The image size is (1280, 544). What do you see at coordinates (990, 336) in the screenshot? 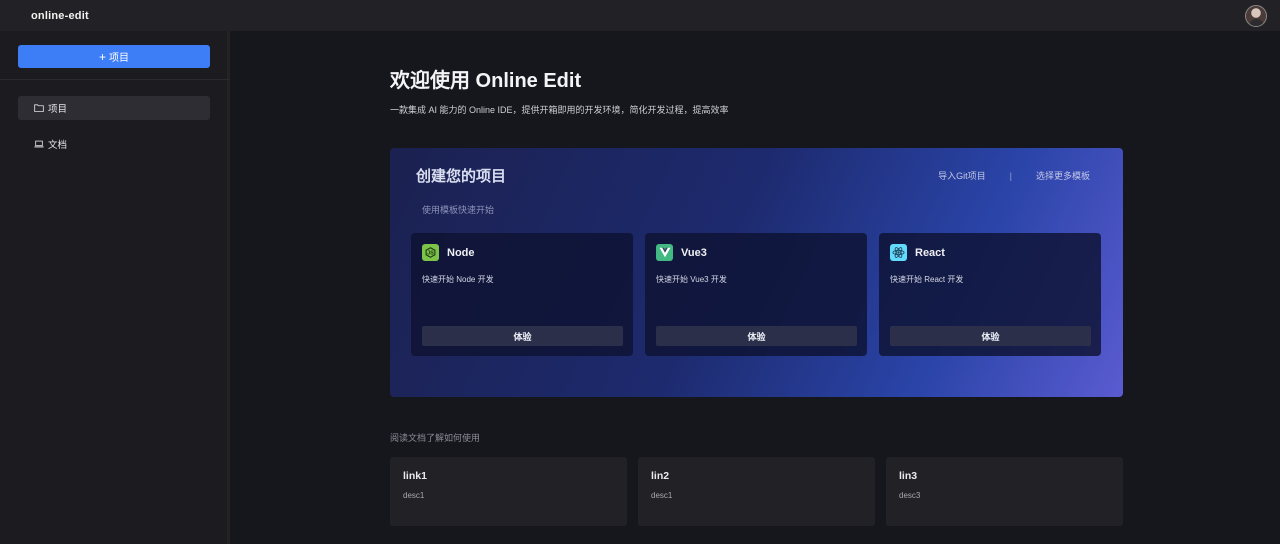
I see `try-react-button: 体验` at bounding box center [990, 336].